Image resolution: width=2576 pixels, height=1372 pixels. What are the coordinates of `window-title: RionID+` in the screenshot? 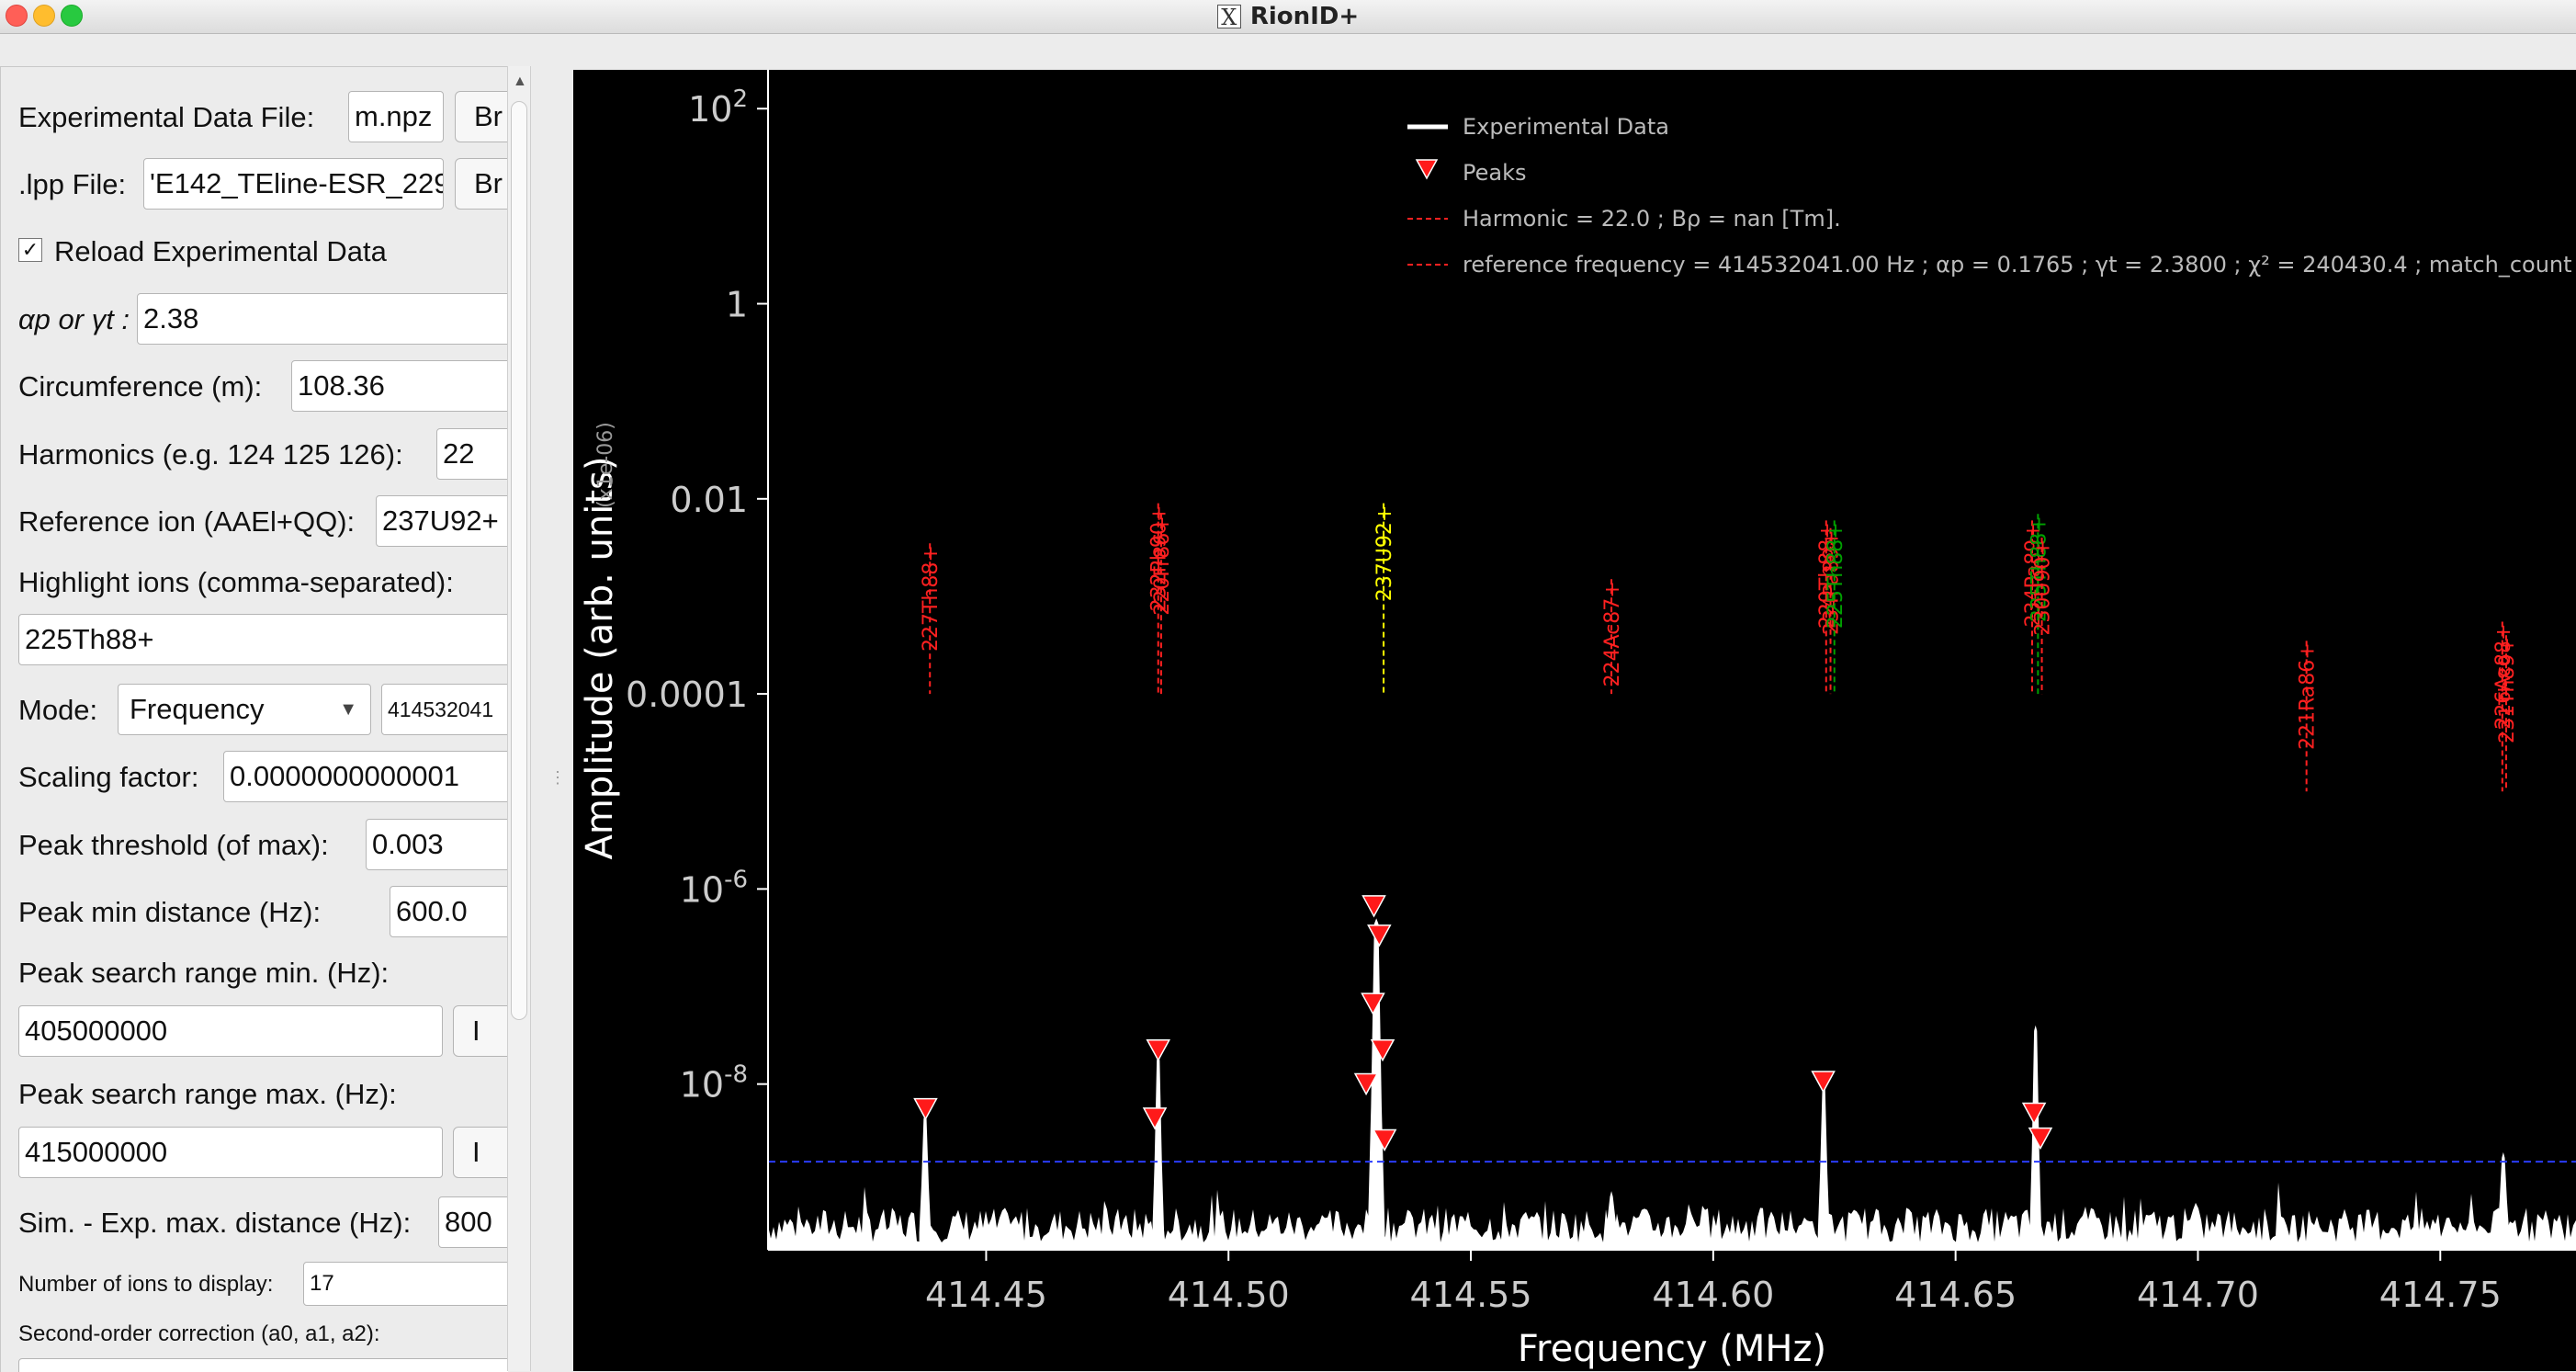 It's located at (1304, 16).